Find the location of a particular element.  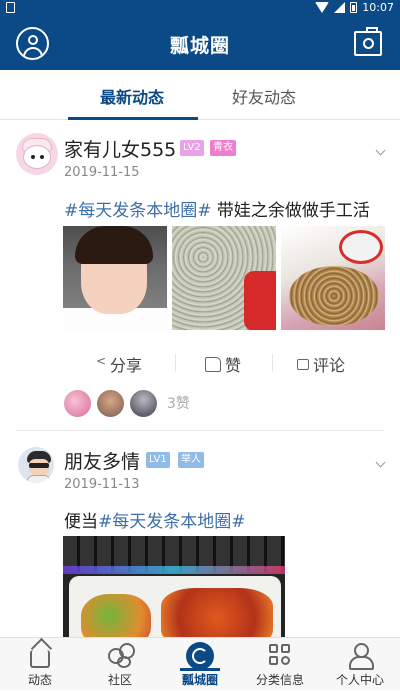

post-actions: 分享 赞 评论 is located at coordinates (200, 363).